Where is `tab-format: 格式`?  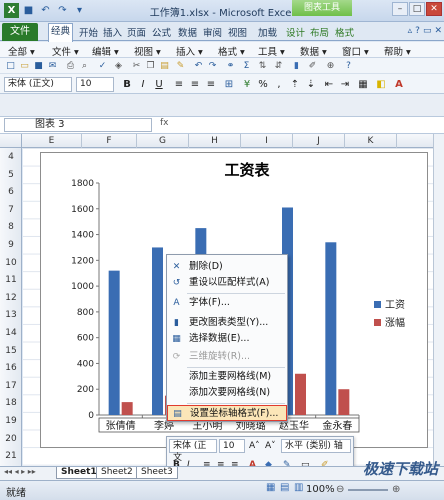 tab-format: 格式 is located at coordinates (344, 32).